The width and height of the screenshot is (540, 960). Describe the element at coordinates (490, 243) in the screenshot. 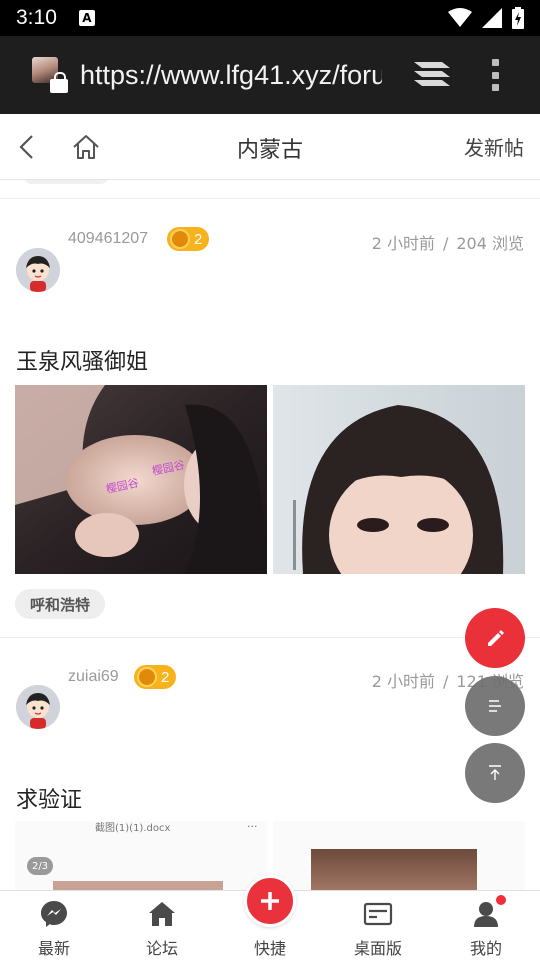

I see `post-views: 204 浏览` at that location.